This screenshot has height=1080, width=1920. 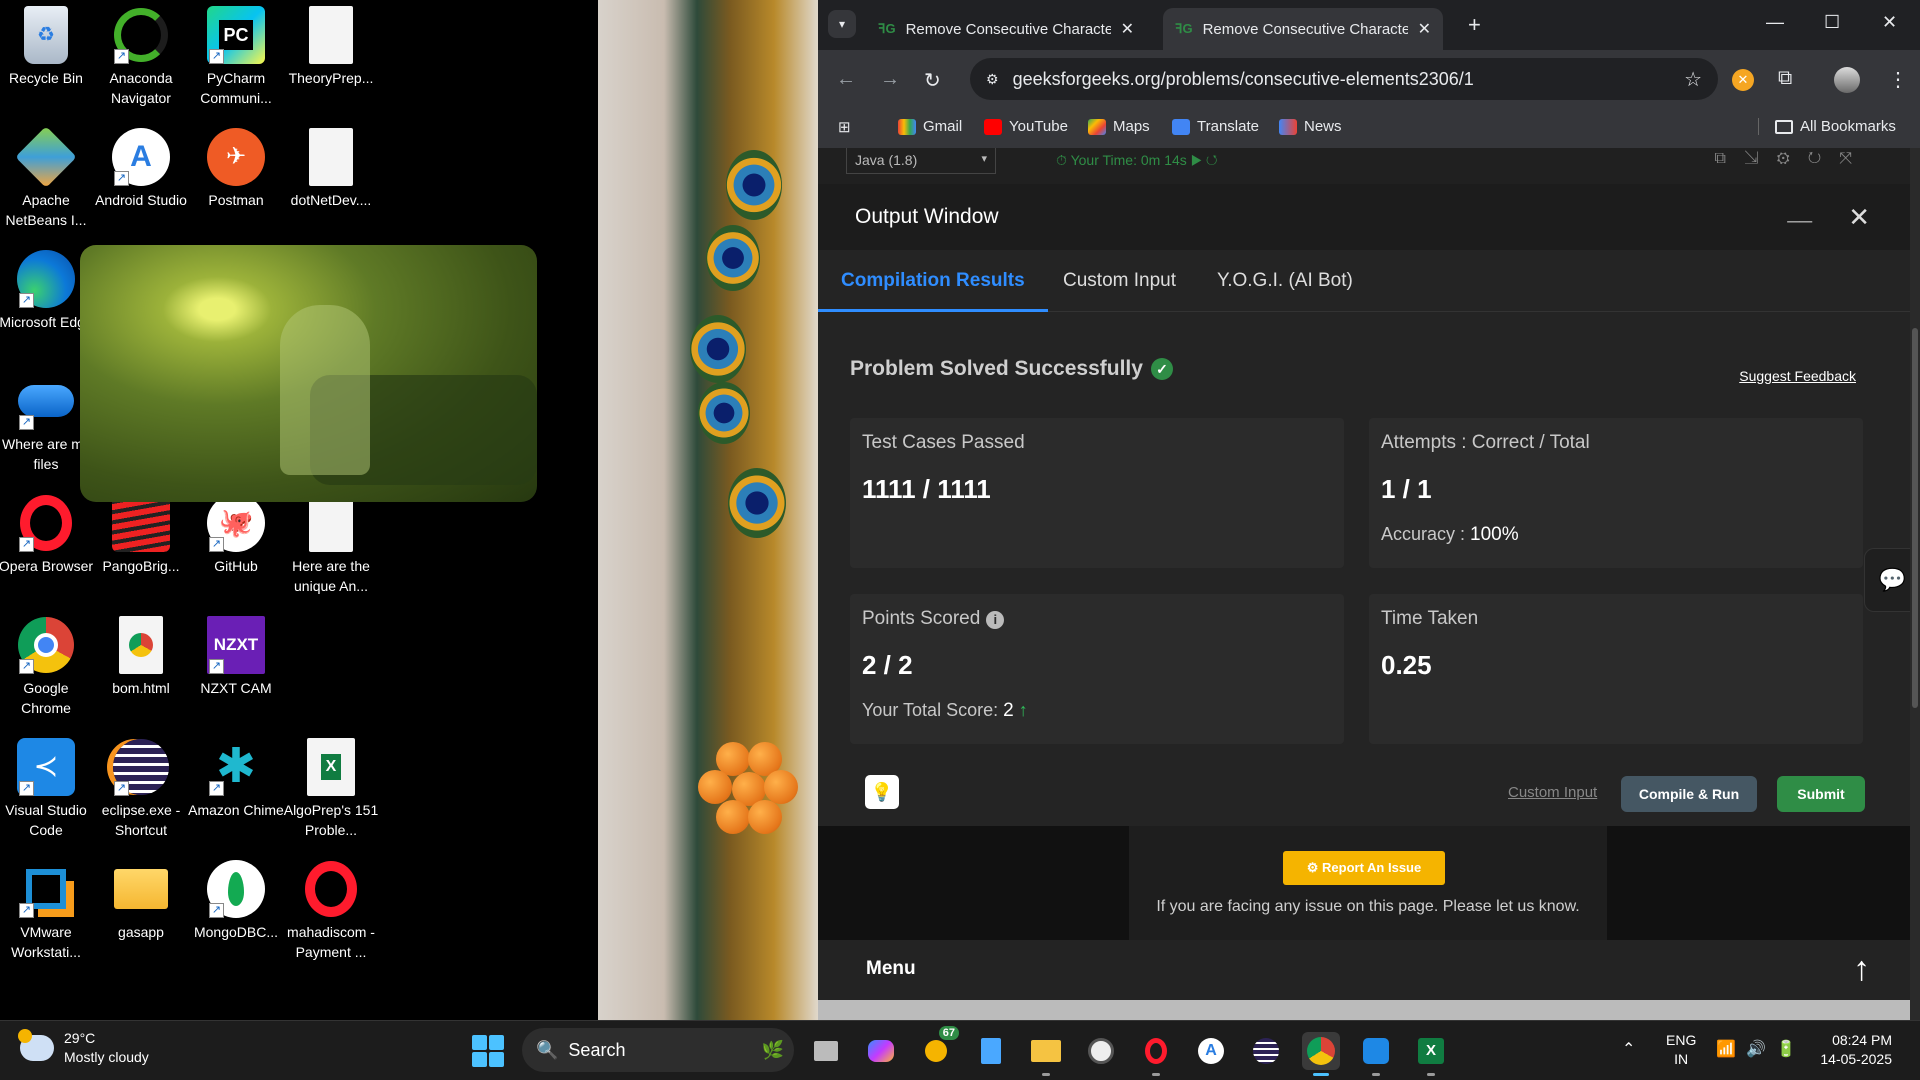 I want to click on eclipse-taskbar-icon, so click(x=1266, y=1051).